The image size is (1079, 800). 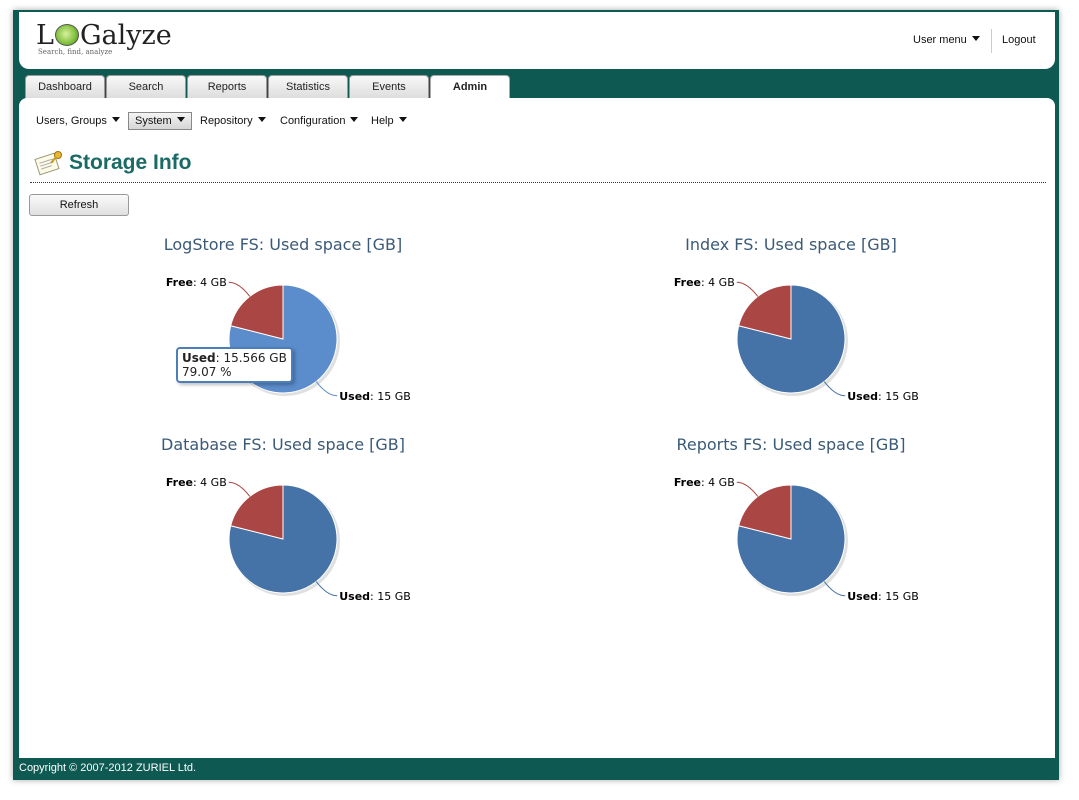 I want to click on submenu-repository: Repository, so click(x=233, y=121).